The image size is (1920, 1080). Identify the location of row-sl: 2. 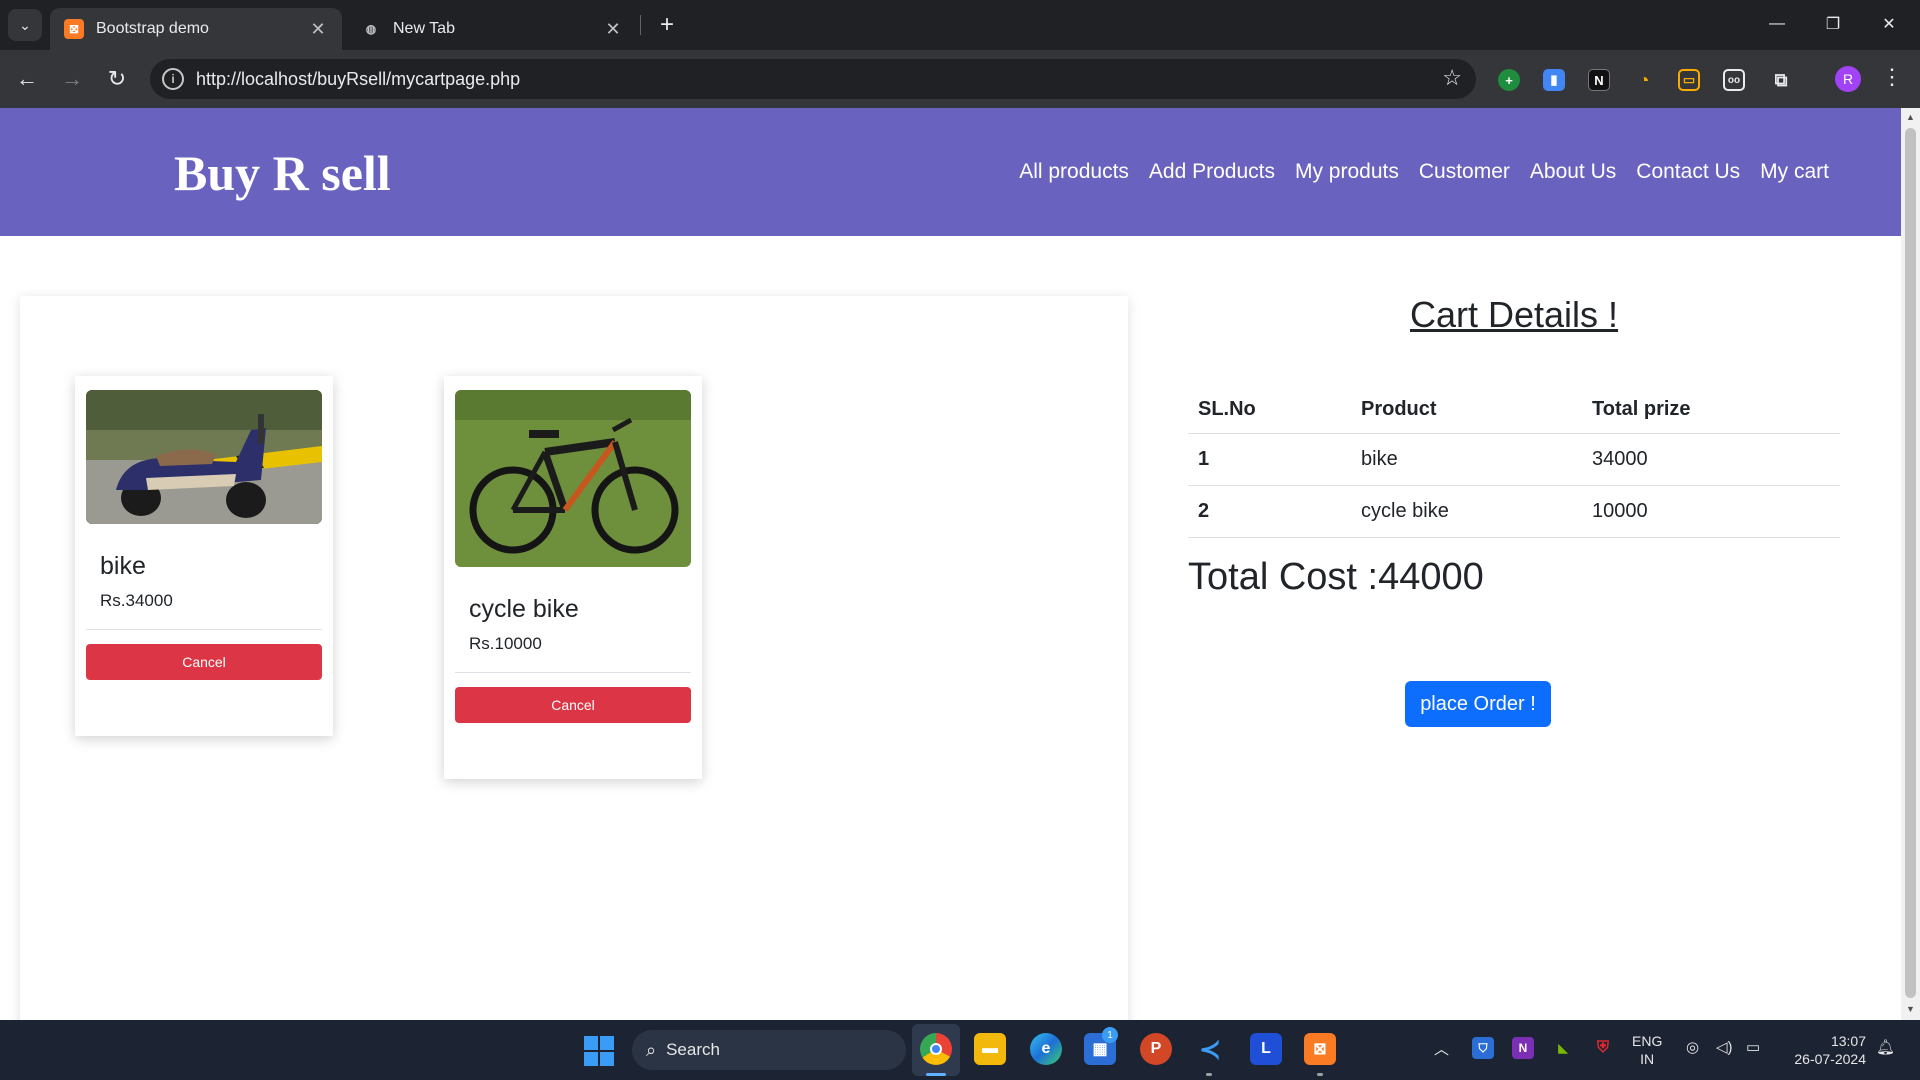
(1269, 511).